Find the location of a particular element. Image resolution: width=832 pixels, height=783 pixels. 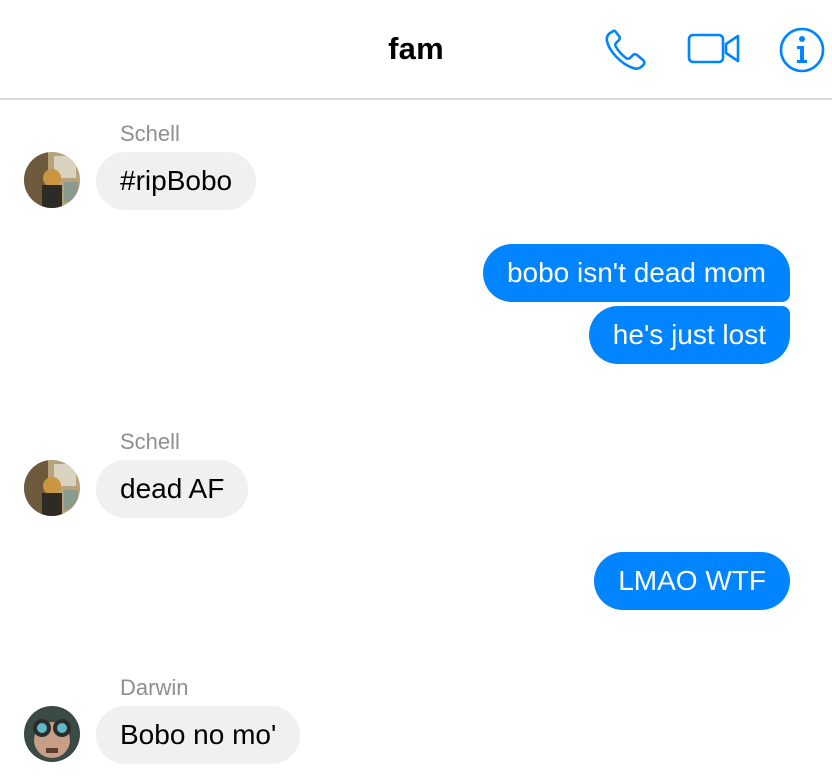

sender-name: Darwin is located at coordinates (154, 687).